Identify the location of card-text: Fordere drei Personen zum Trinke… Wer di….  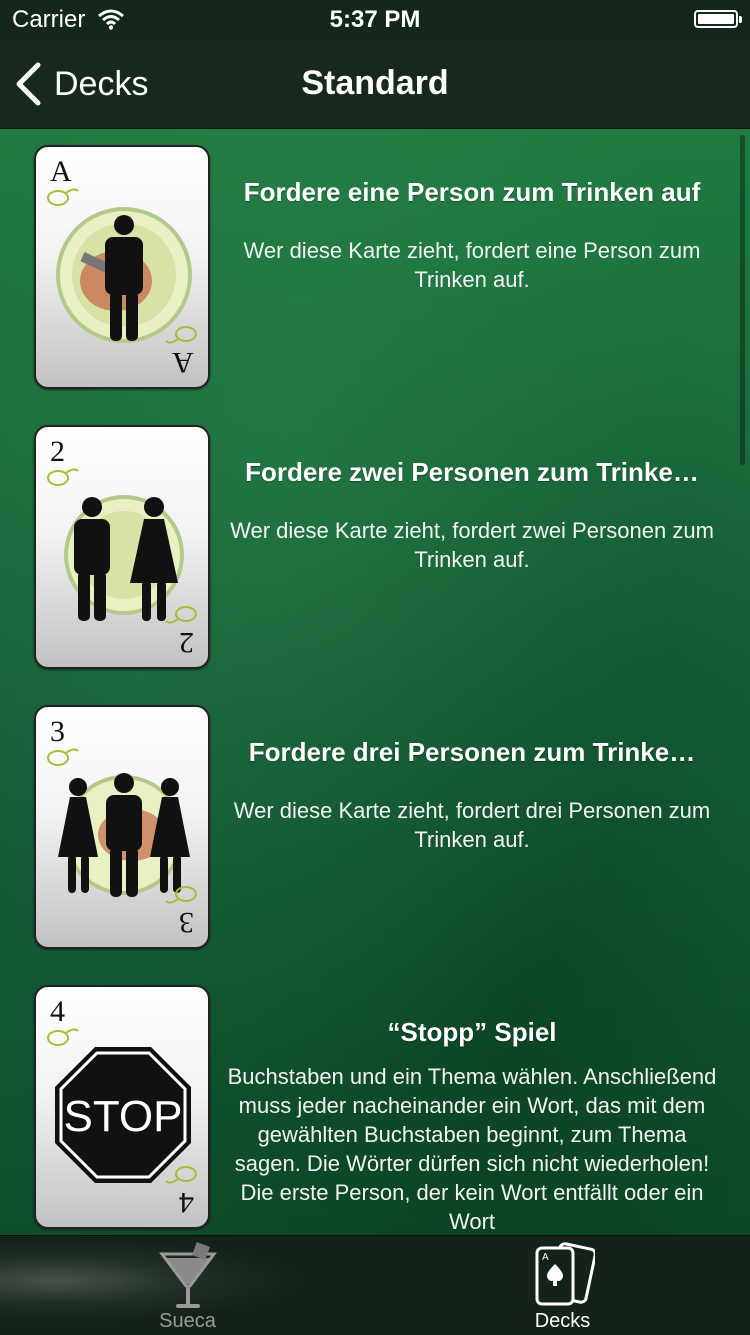
(472, 795).